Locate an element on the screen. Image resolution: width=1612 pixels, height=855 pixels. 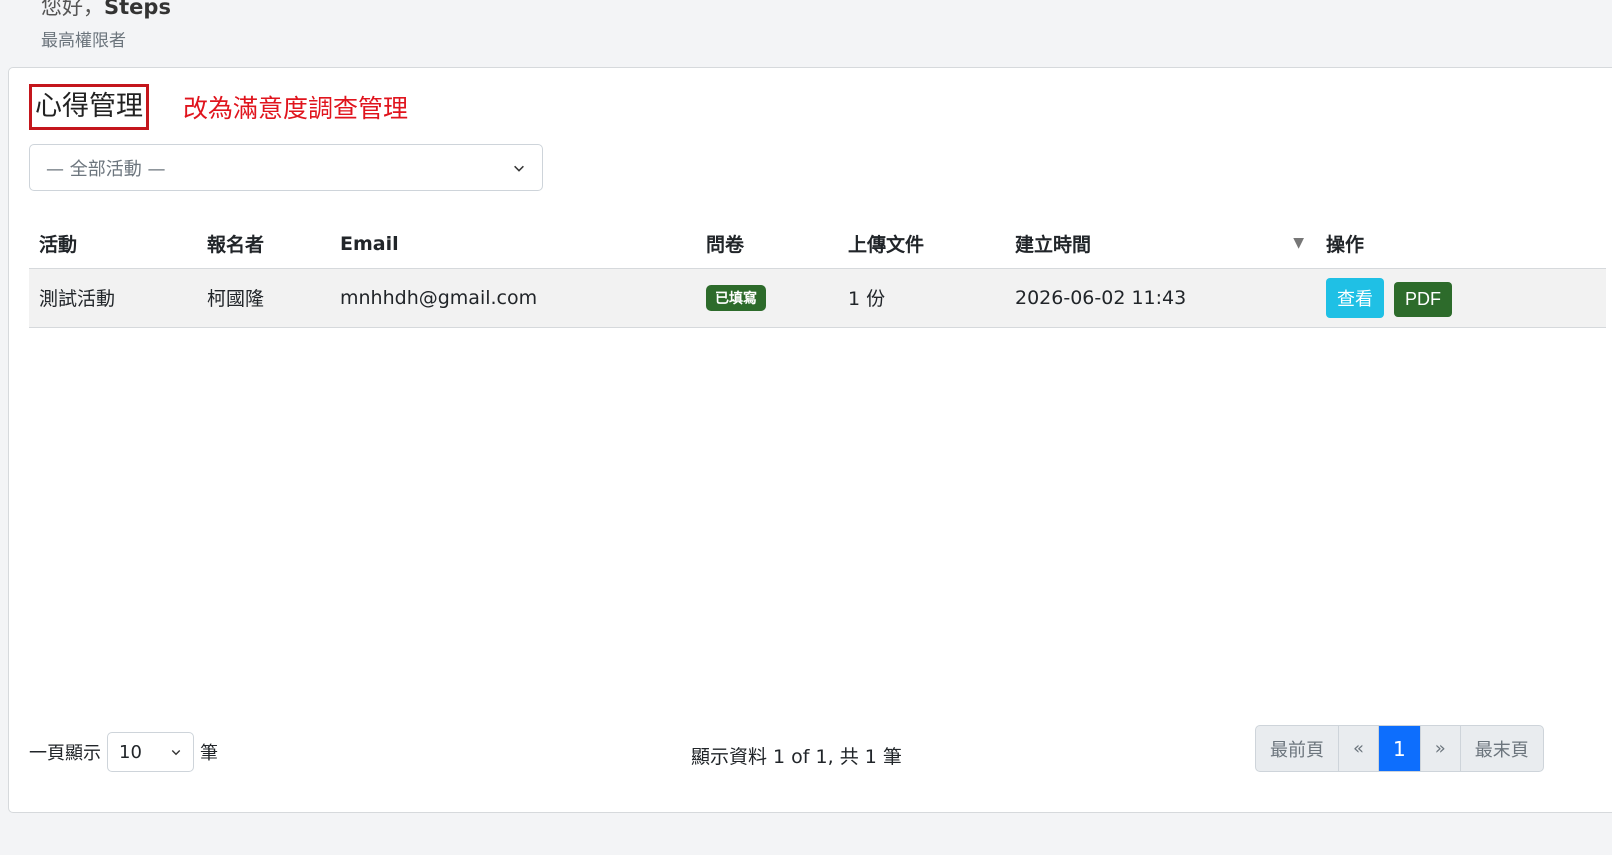
per-page-suffix: 筆 is located at coordinates (209, 753).